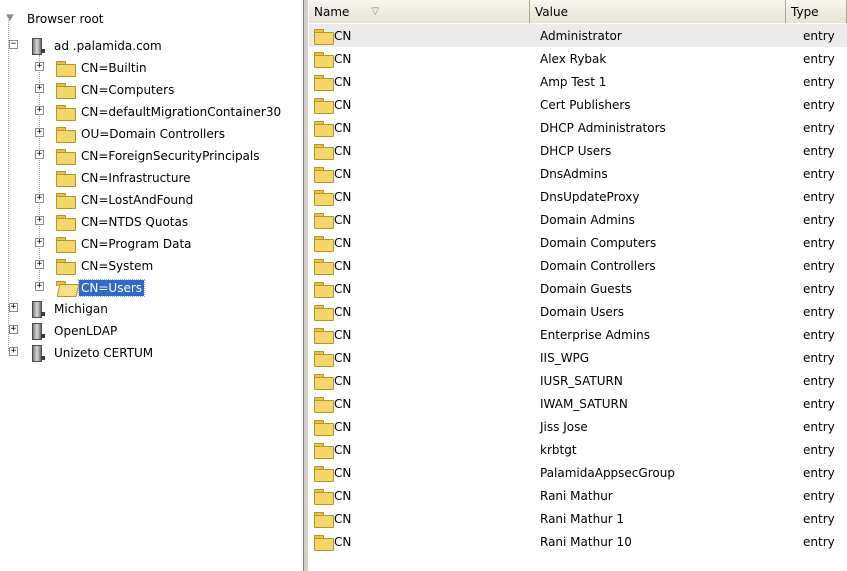 The height and width of the screenshot is (571, 847). Describe the element at coordinates (97, 45) in the screenshot. I see `tree-node-ad-palamida: ad .palamida.com` at that location.